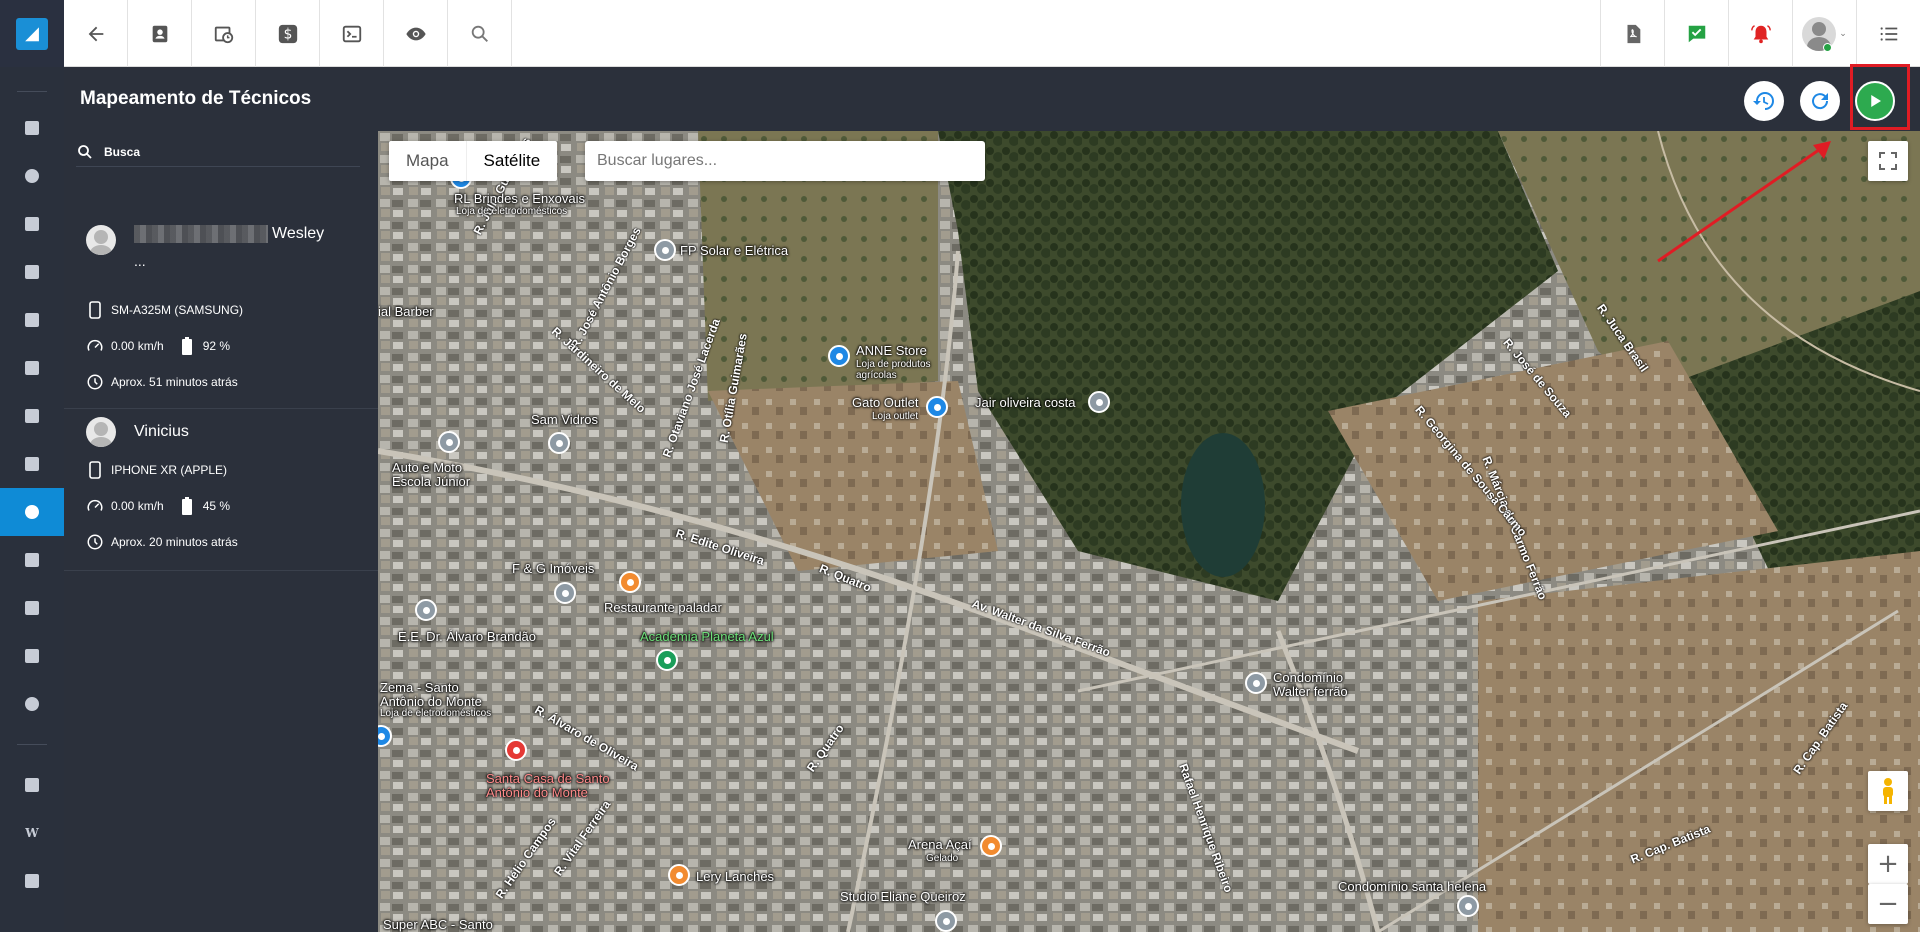 The height and width of the screenshot is (932, 1920). Describe the element at coordinates (663, 607) in the screenshot. I see `place-label: Restaurante paladar` at that location.